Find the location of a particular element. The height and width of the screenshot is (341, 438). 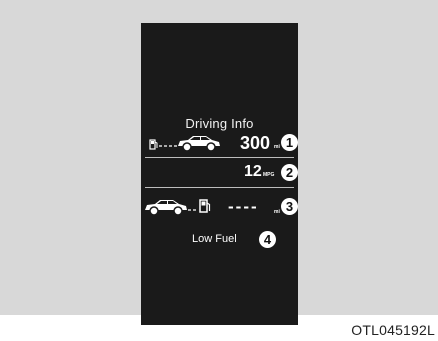

range-dashed-line-icon is located at coordinates (168, 146).